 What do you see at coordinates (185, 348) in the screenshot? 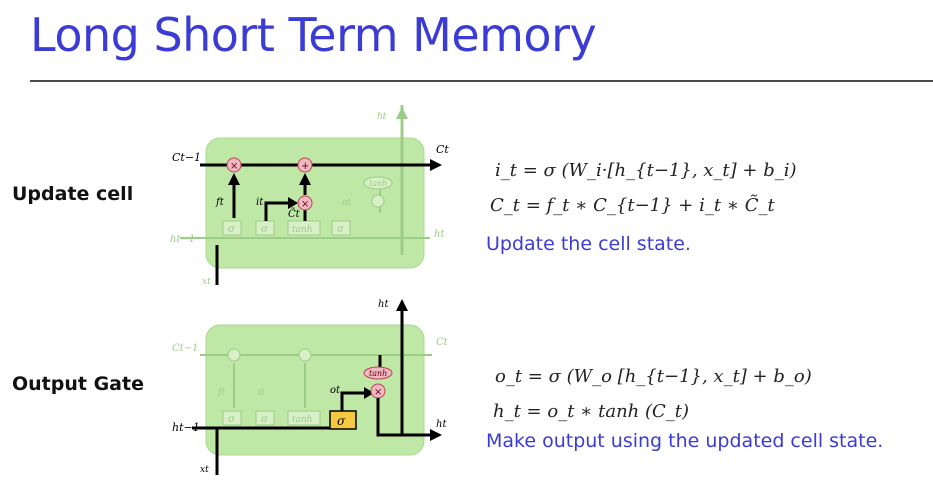
I see `svg-text: Ct−1` at bounding box center [185, 348].